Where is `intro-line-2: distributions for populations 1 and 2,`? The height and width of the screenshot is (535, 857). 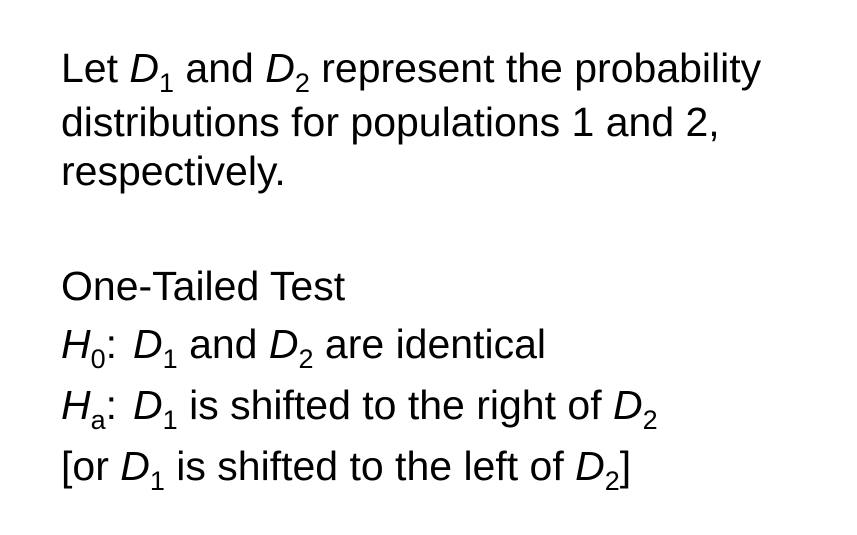 intro-line-2: distributions for populations 1 and 2, is located at coordinates (390, 122).